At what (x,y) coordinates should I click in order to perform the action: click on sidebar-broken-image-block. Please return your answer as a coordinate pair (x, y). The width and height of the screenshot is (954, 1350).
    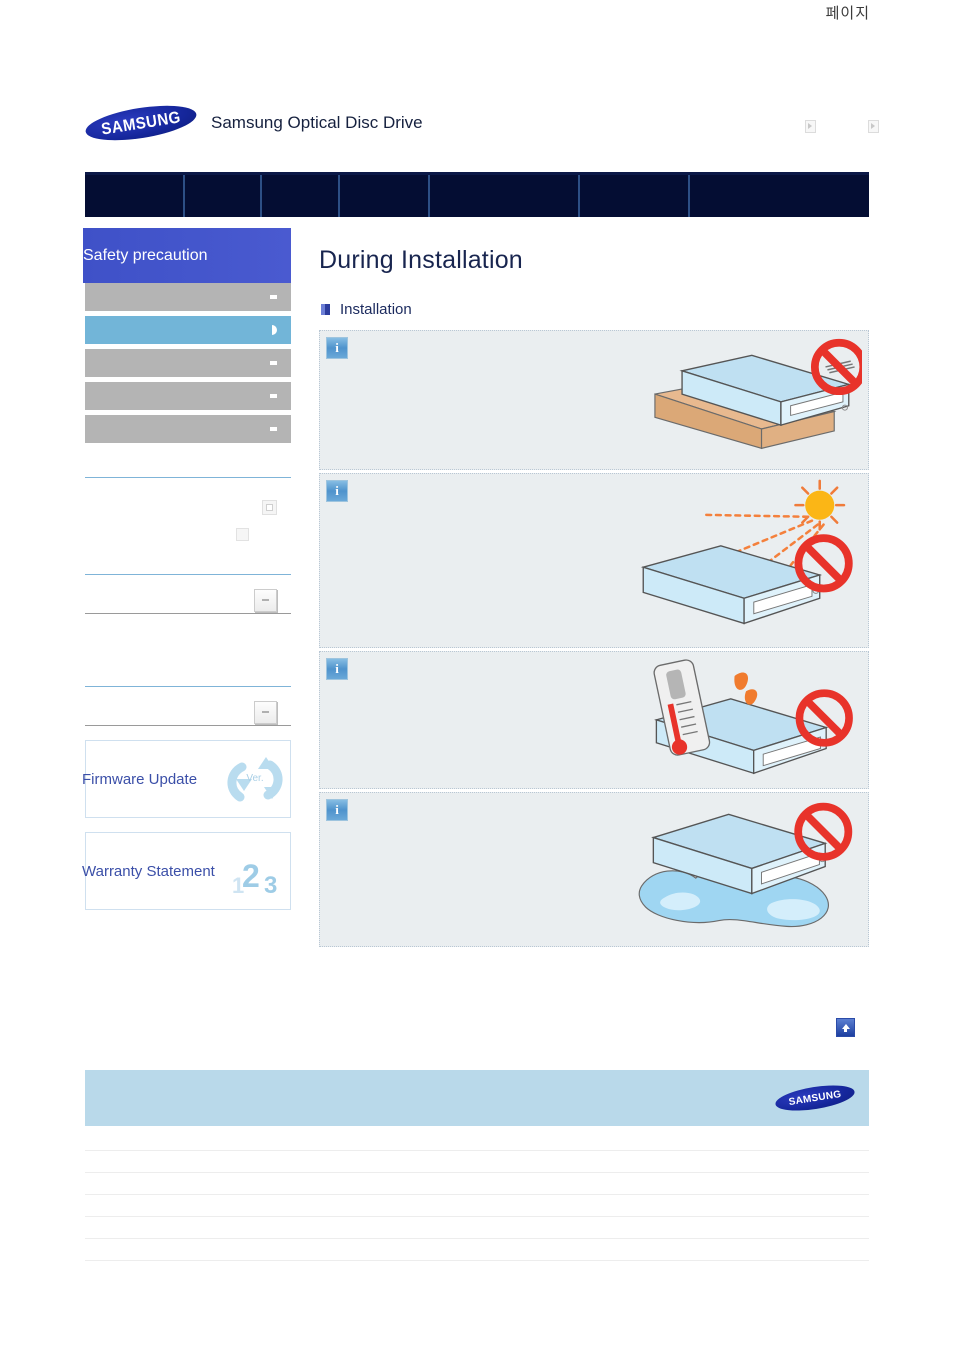
    Looking at the image, I should click on (188, 514).